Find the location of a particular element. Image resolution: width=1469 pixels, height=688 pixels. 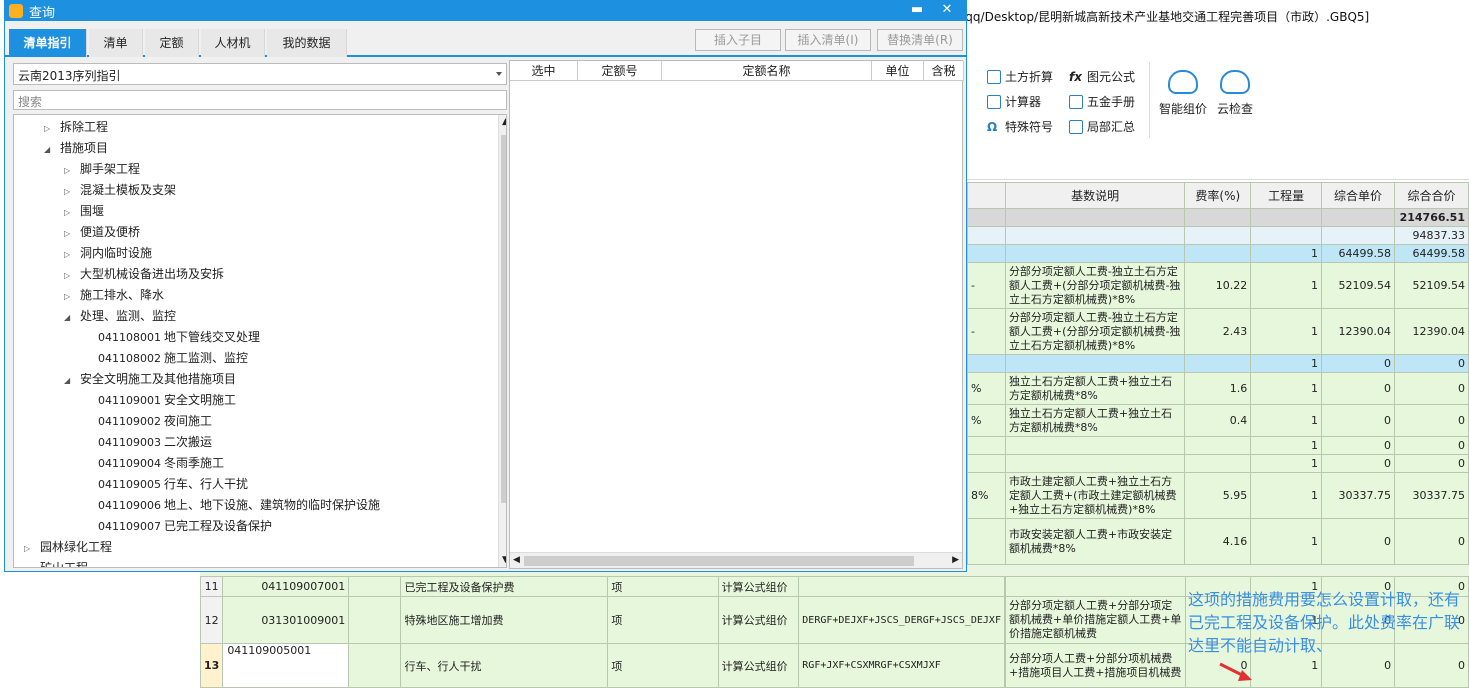

grid-cell-desc: 市政安装定额人工费+市政安装定额机械费*8% is located at coordinates (1095, 541).